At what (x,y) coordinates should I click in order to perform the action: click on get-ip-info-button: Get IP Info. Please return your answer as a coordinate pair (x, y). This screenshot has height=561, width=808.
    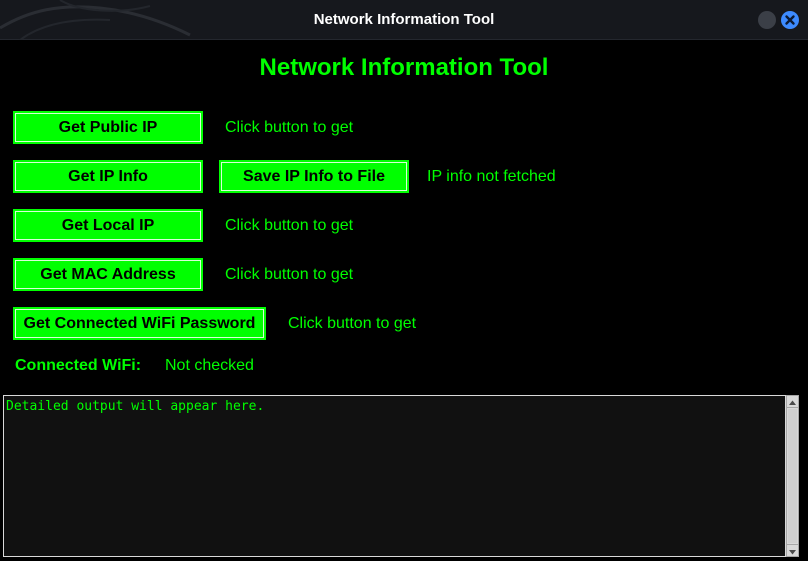
    Looking at the image, I should click on (108, 176).